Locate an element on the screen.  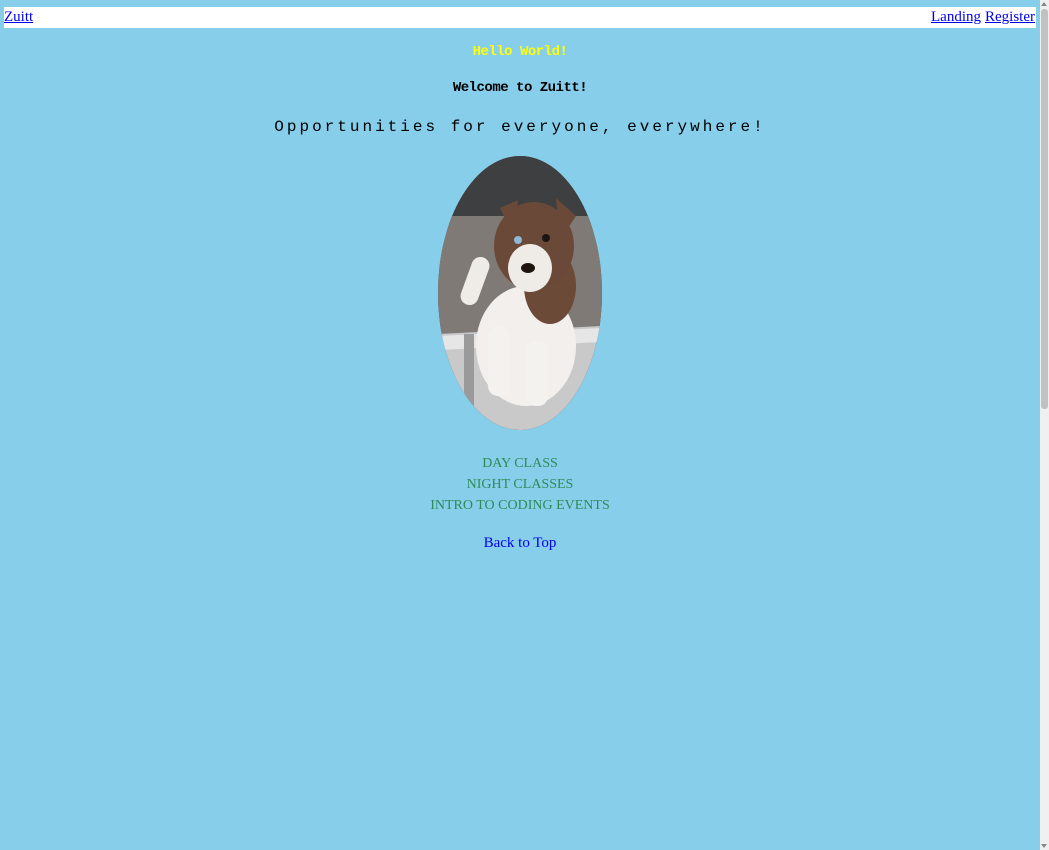
navbar: Zuitt Landing Register is located at coordinates (520, 17).